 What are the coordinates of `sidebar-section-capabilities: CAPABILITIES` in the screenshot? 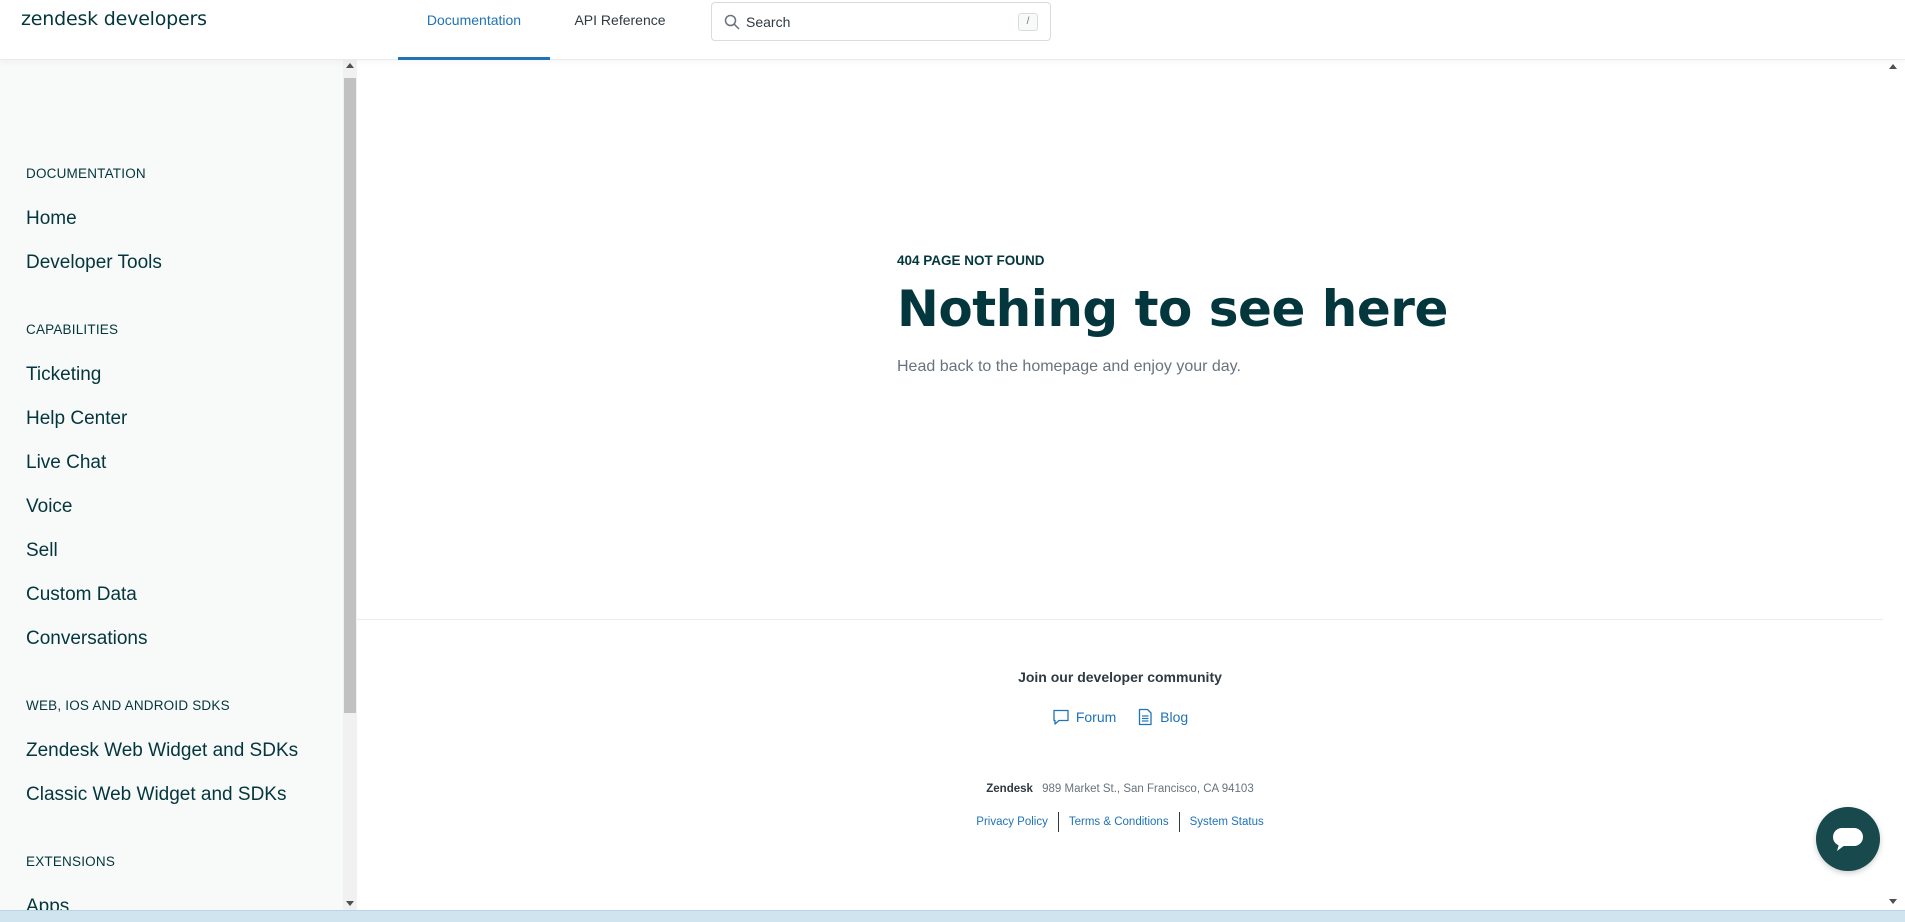 It's located at (72, 329).